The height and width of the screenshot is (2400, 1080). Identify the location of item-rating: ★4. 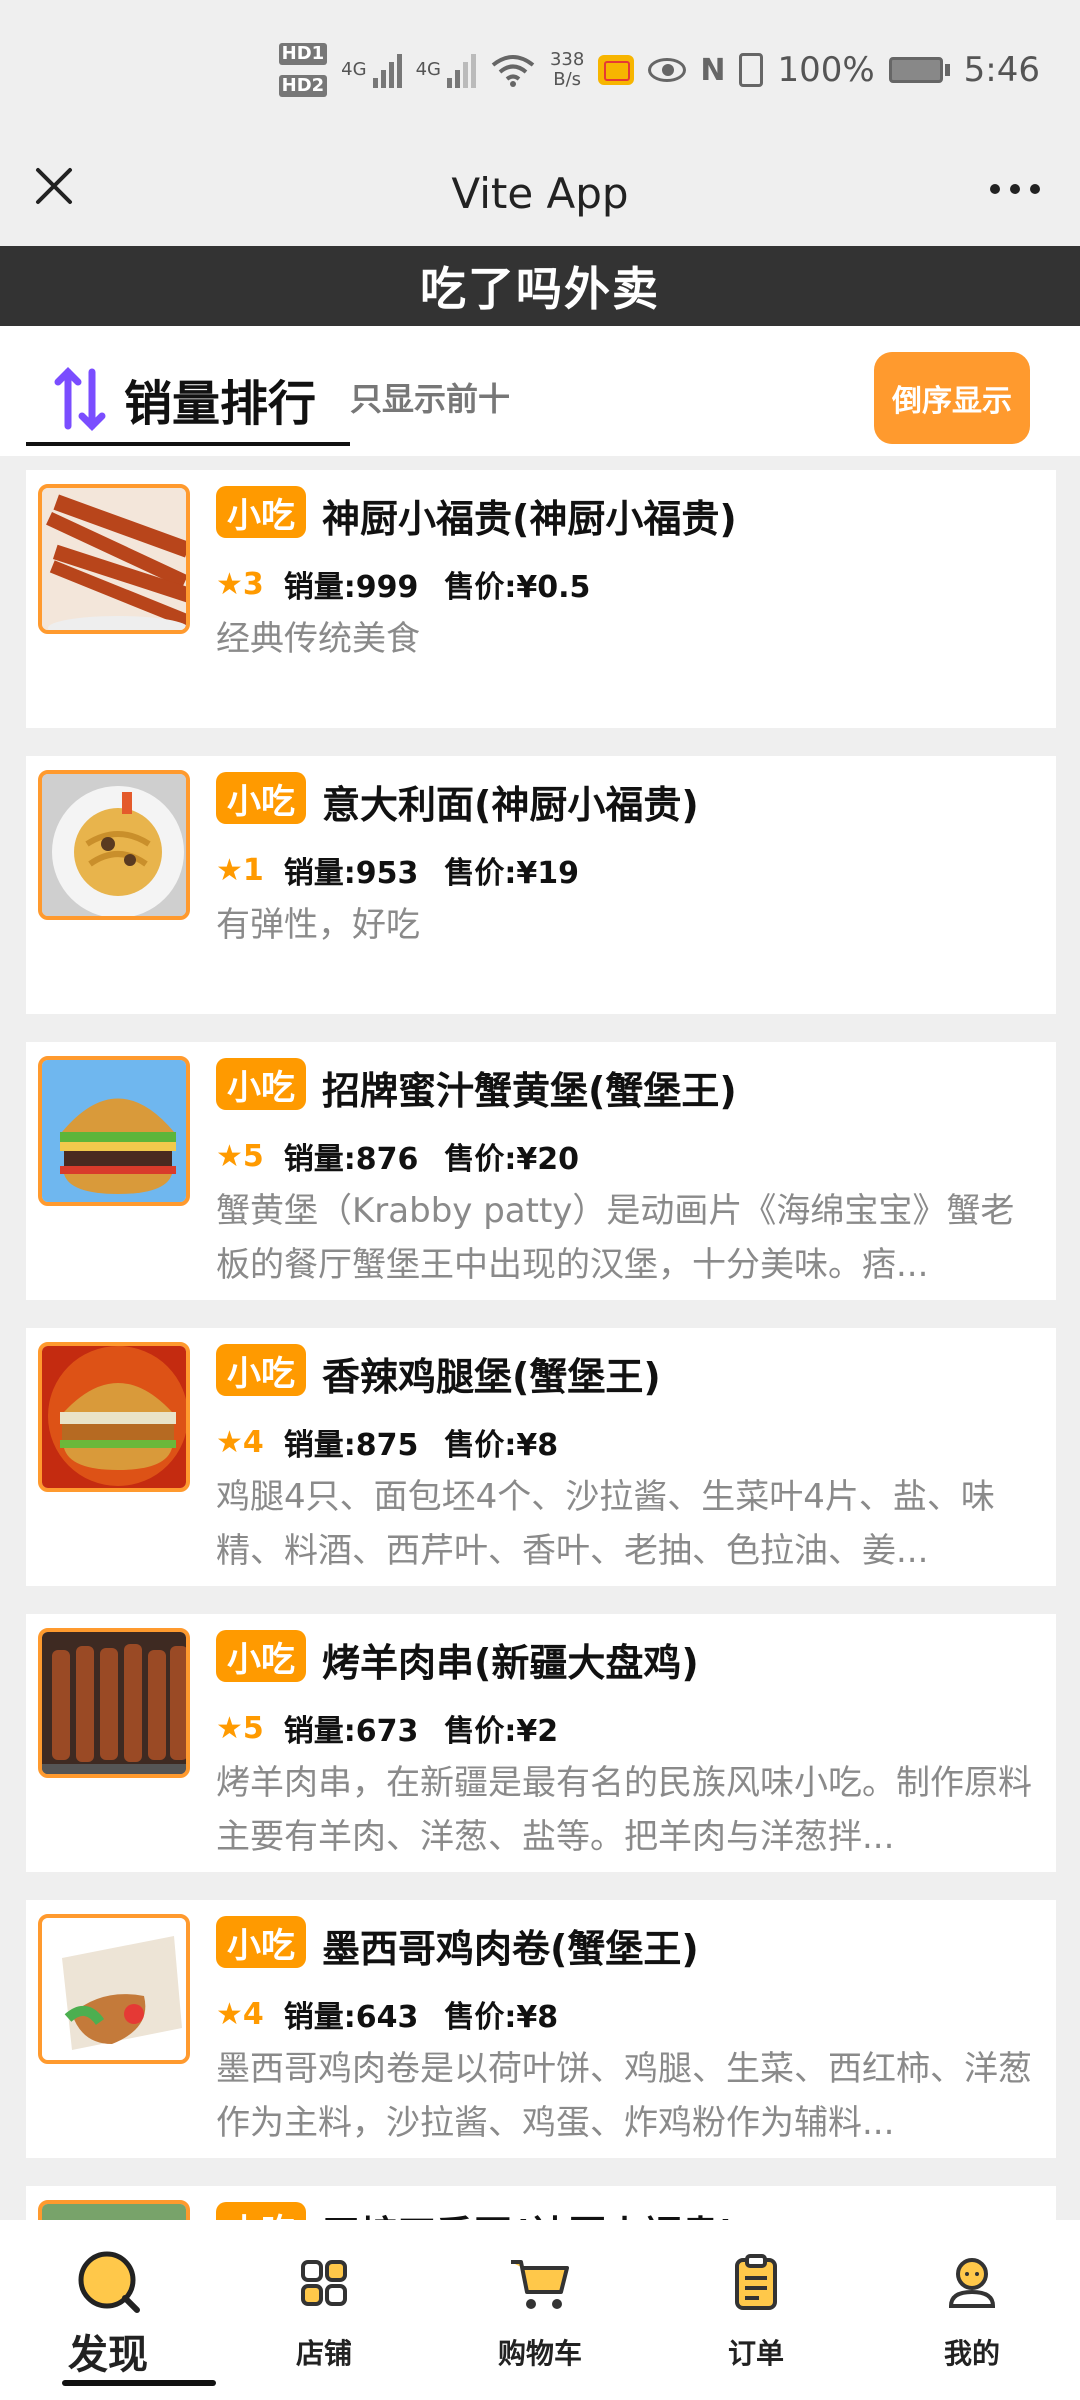
(240, 2014).